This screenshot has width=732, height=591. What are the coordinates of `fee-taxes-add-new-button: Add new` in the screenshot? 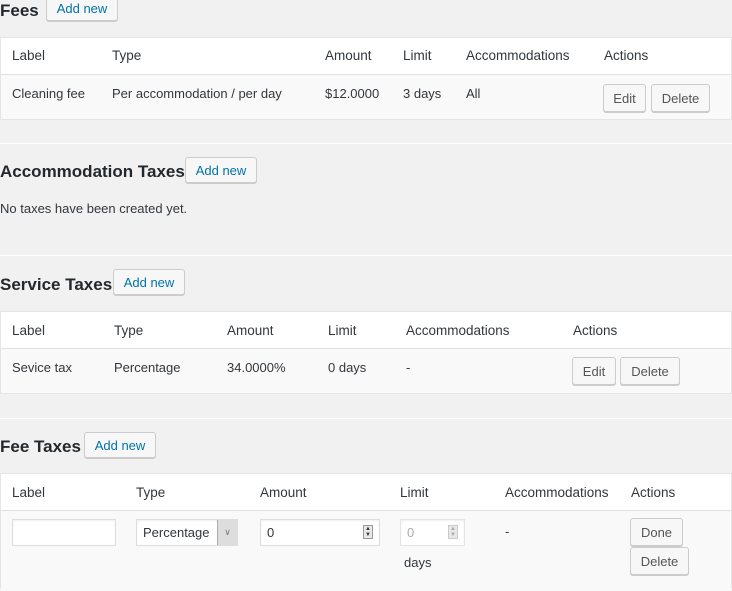 It's located at (120, 445).